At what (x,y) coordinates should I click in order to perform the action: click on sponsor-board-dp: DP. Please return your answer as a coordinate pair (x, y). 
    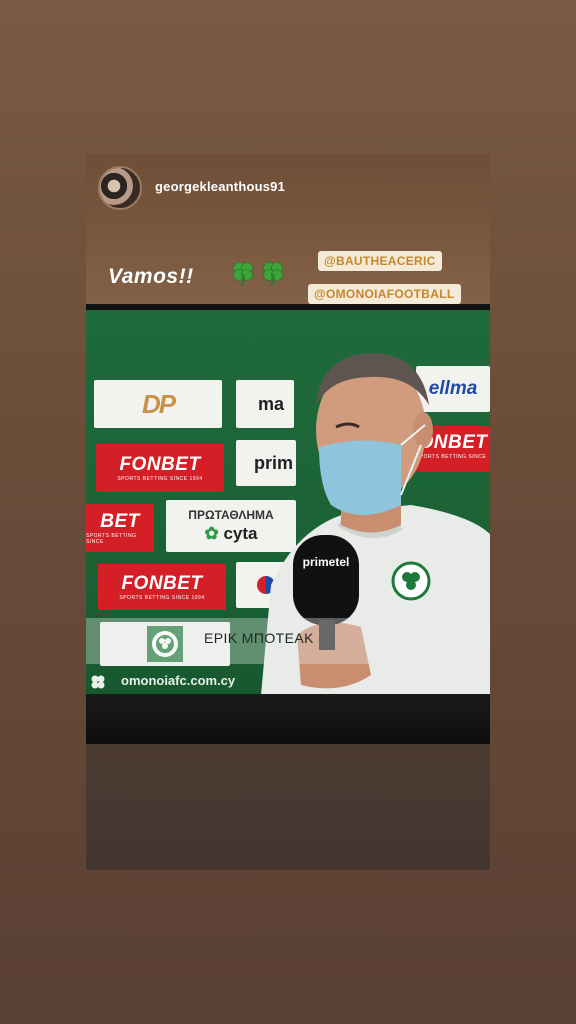
    Looking at the image, I should click on (158, 404).